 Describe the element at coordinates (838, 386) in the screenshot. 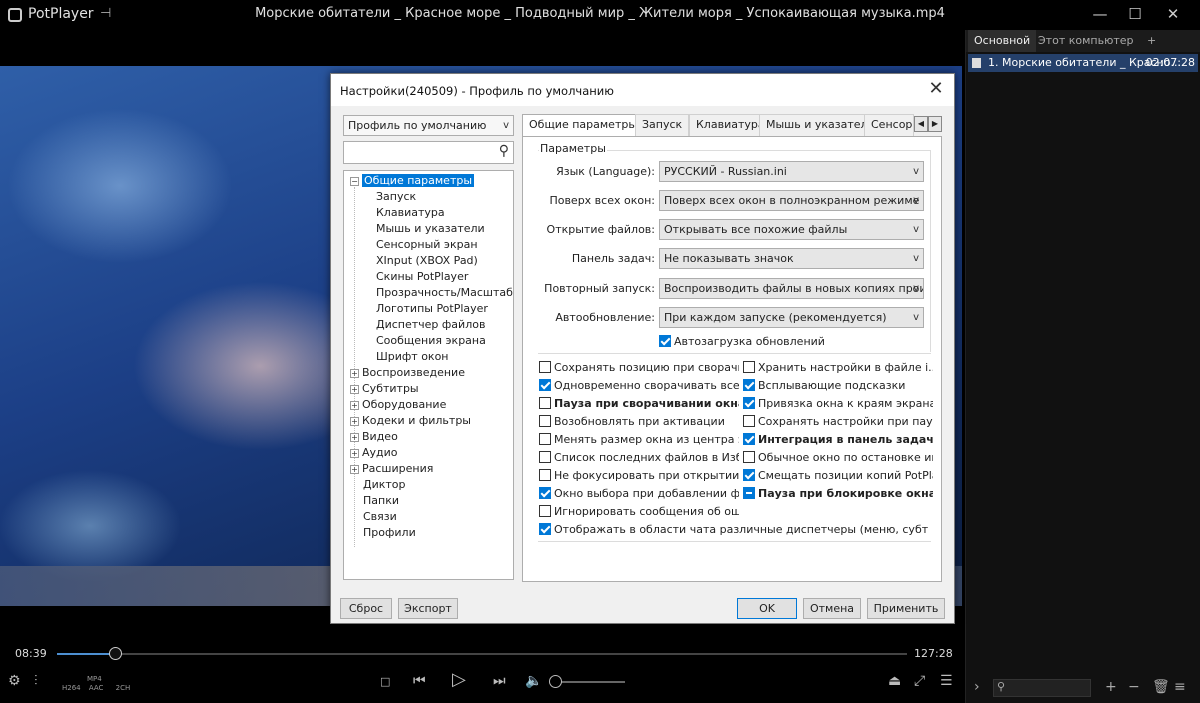

I see `tooltips-checkbox: Всплывающие подсказки` at that location.